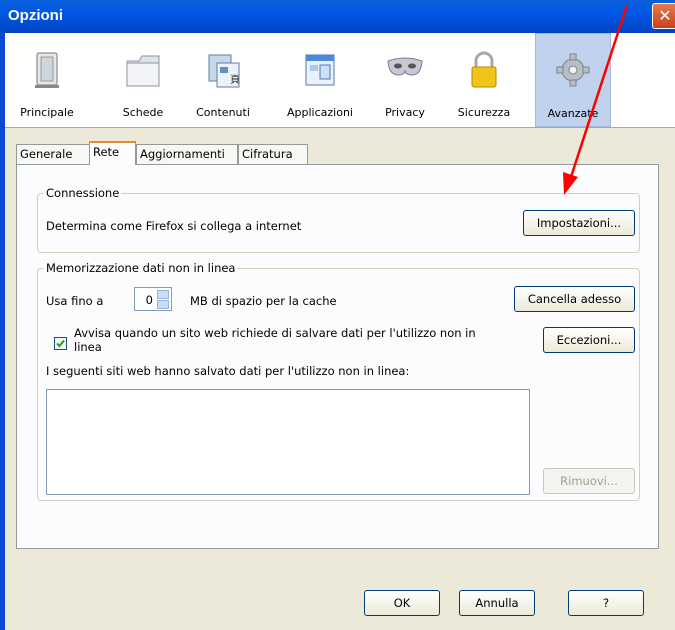 The image size is (675, 630). I want to click on offline-sites-list, so click(288, 442).